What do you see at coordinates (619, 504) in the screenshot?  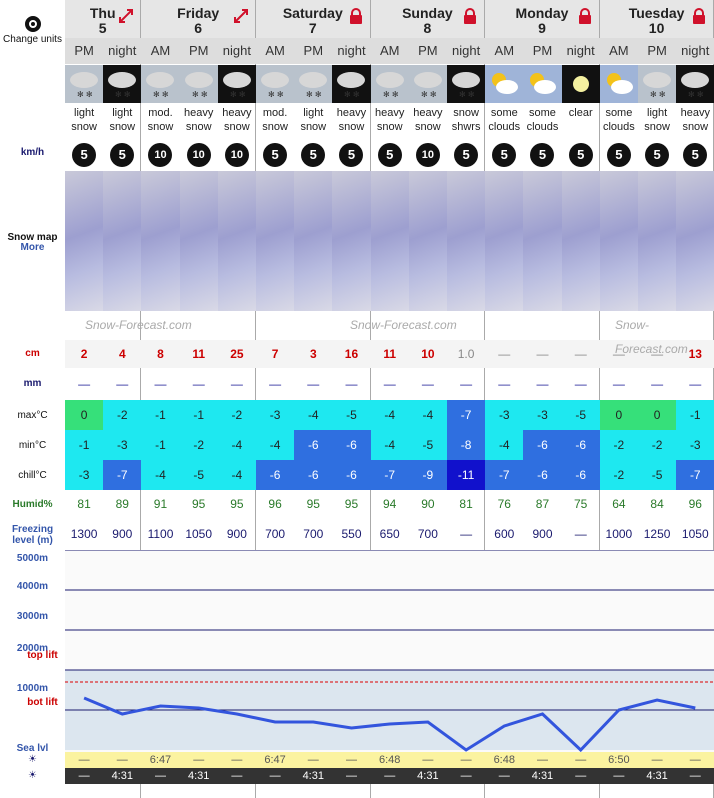 I see `humidity-value: 64` at bounding box center [619, 504].